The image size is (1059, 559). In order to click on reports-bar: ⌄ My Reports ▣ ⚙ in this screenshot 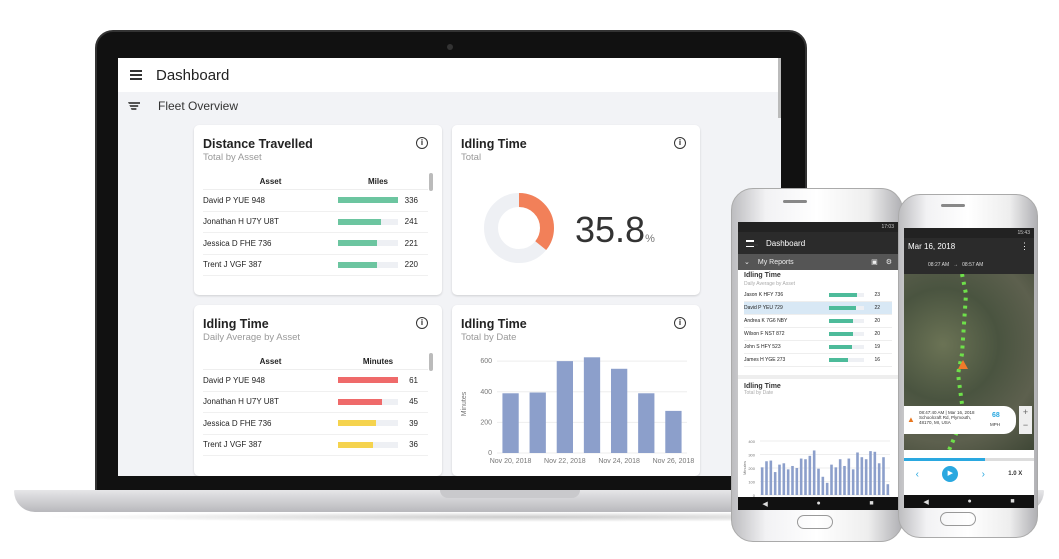, I will do `click(818, 262)`.